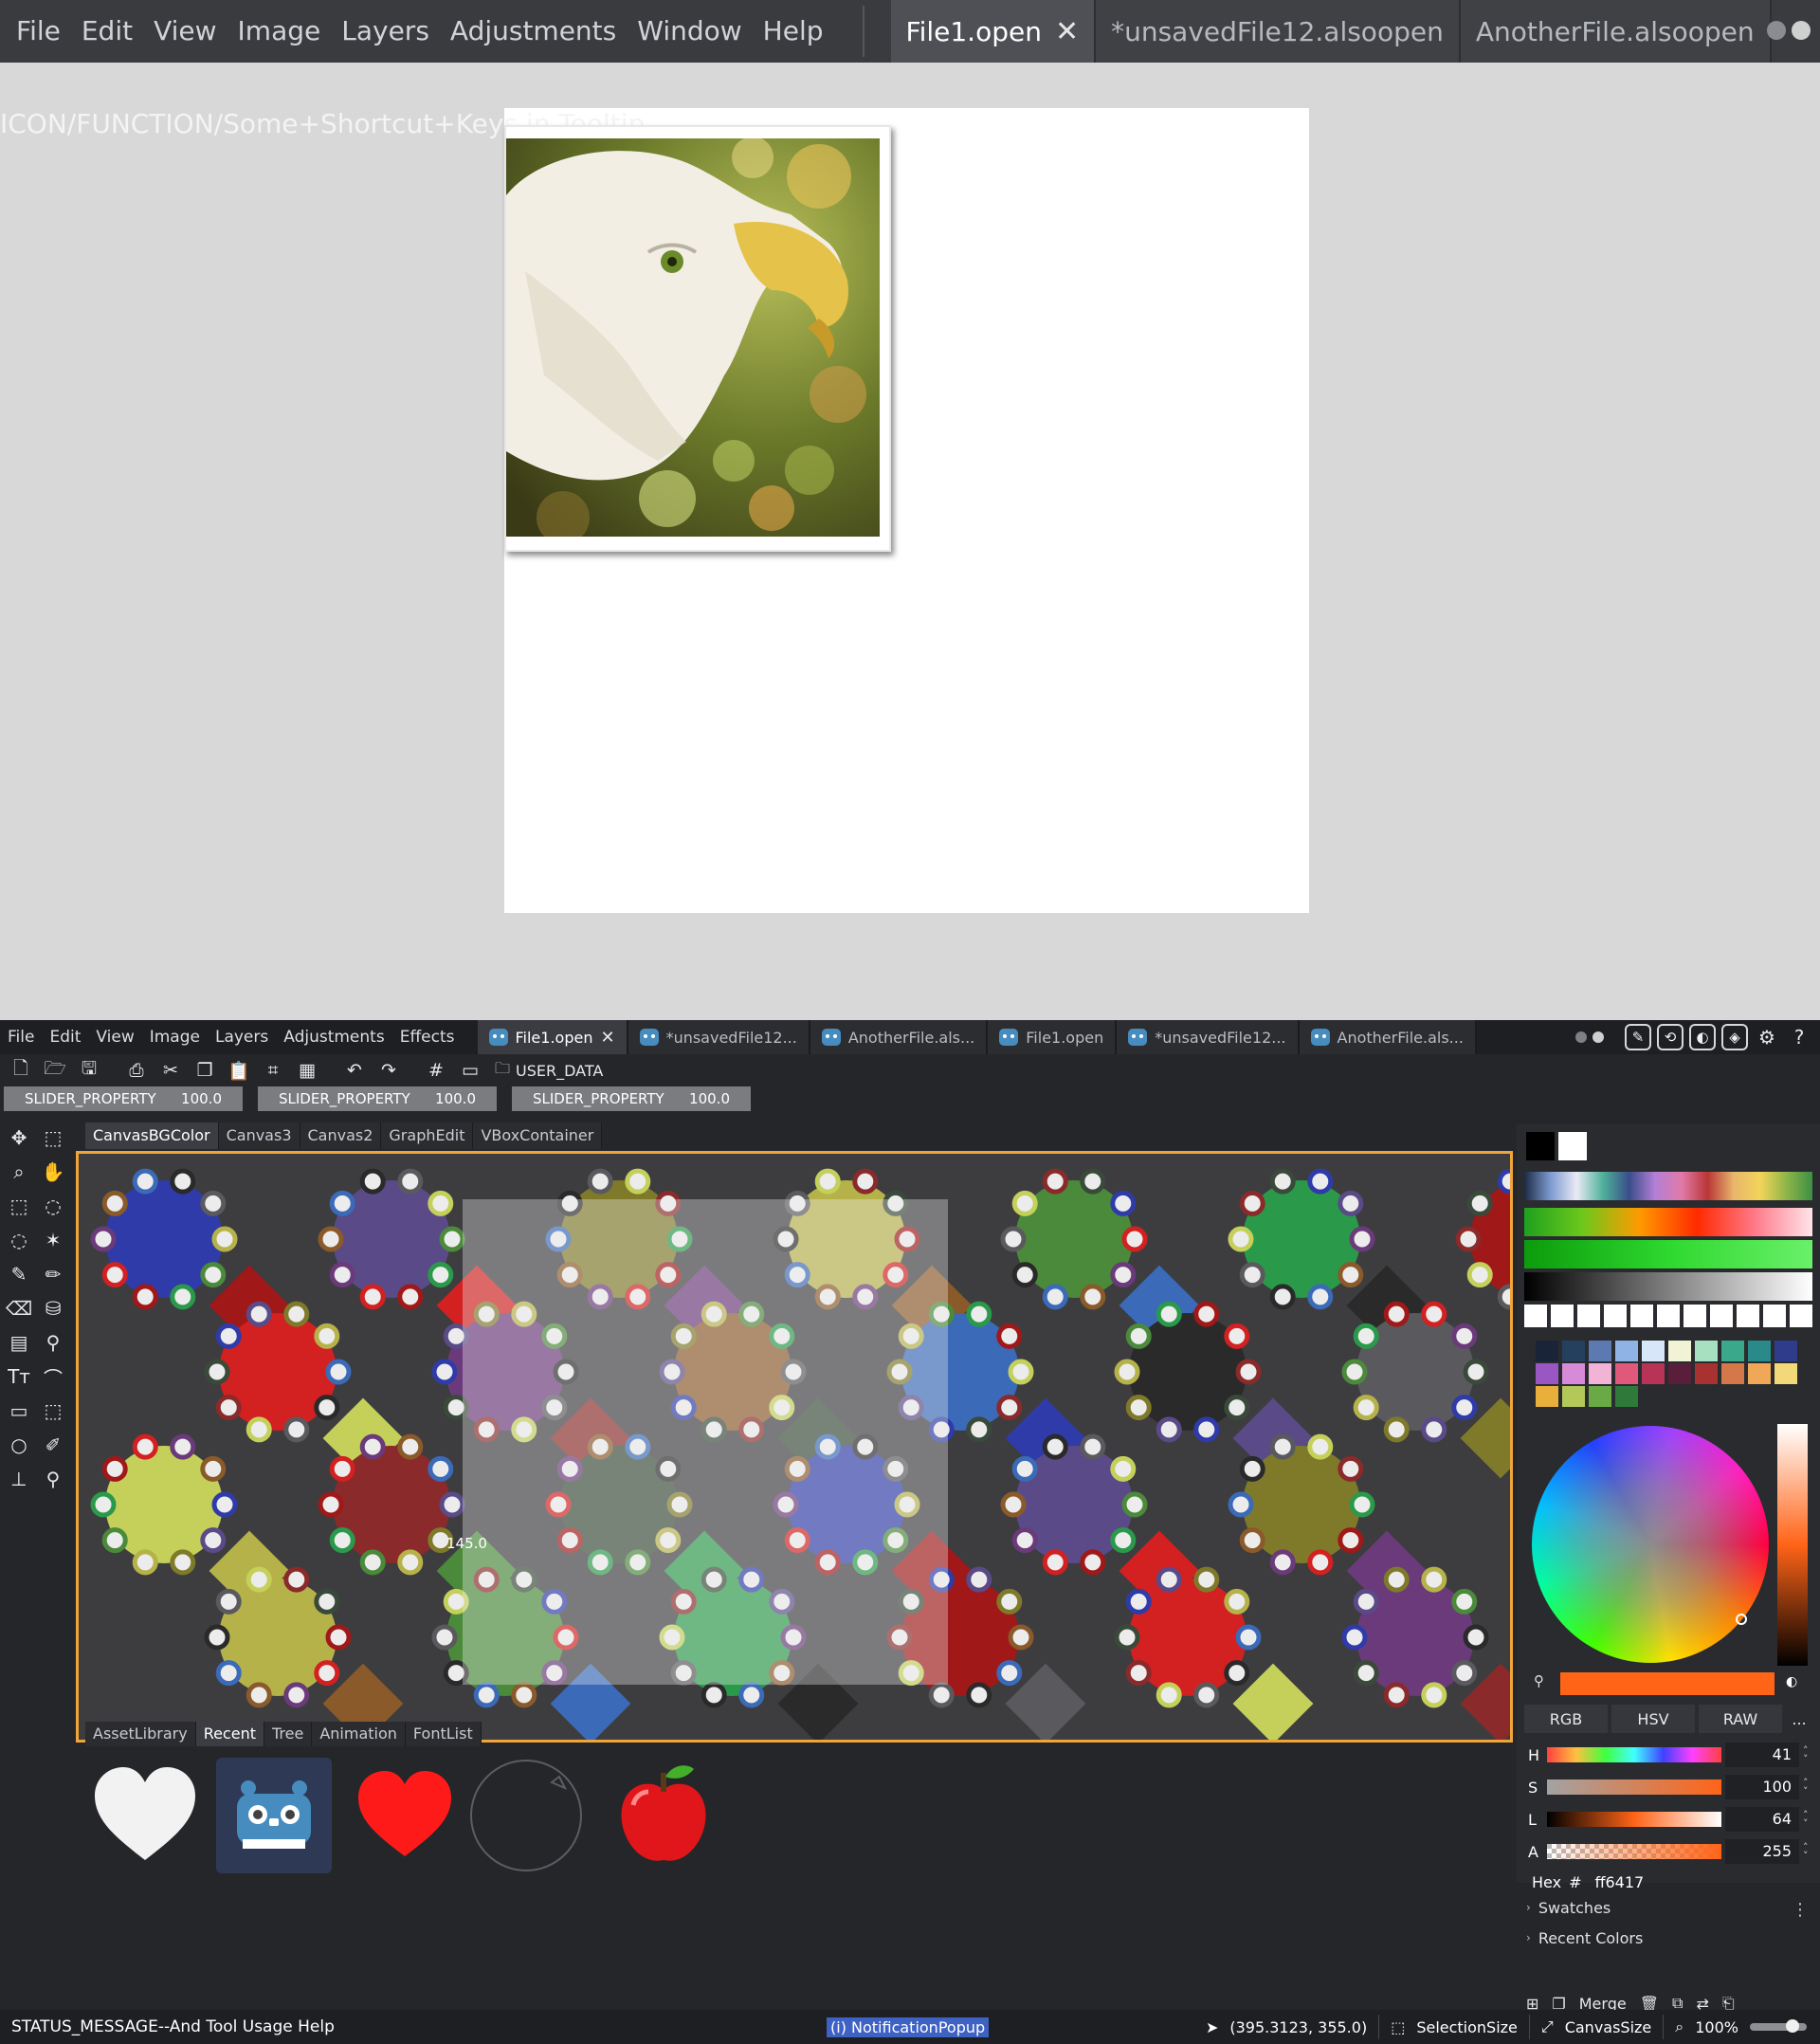  What do you see at coordinates (19, 1138) in the screenshot?
I see `move-icon: ✥` at bounding box center [19, 1138].